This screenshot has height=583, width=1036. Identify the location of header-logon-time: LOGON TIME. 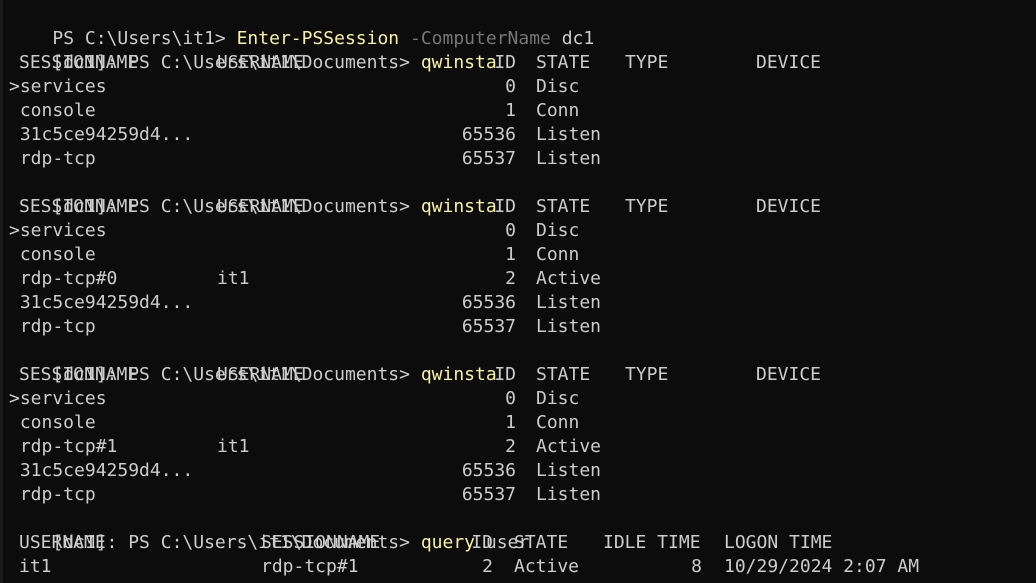
(778, 542).